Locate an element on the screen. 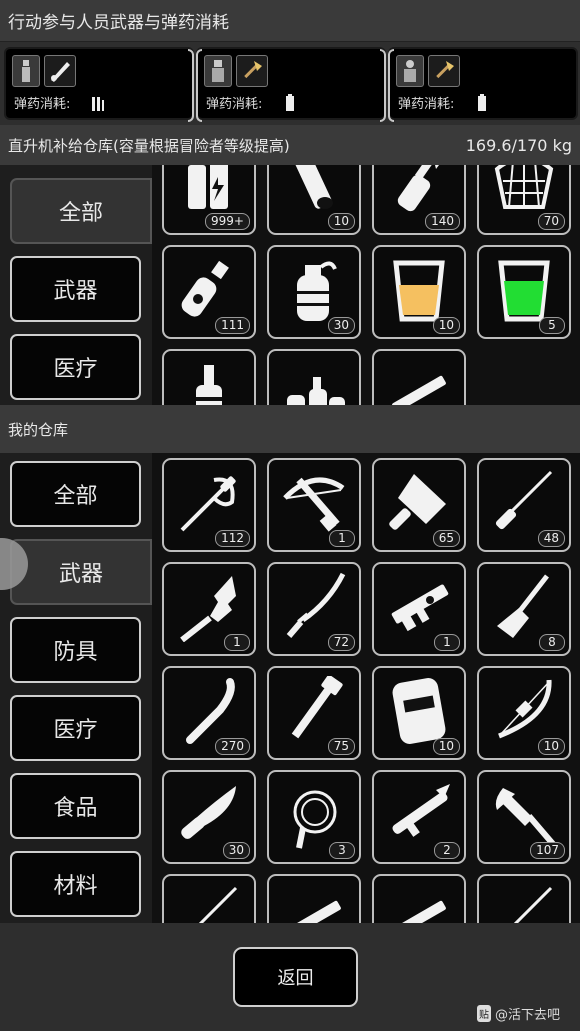 The image size is (580, 1031). whip-icon is located at coordinates (315, 819).